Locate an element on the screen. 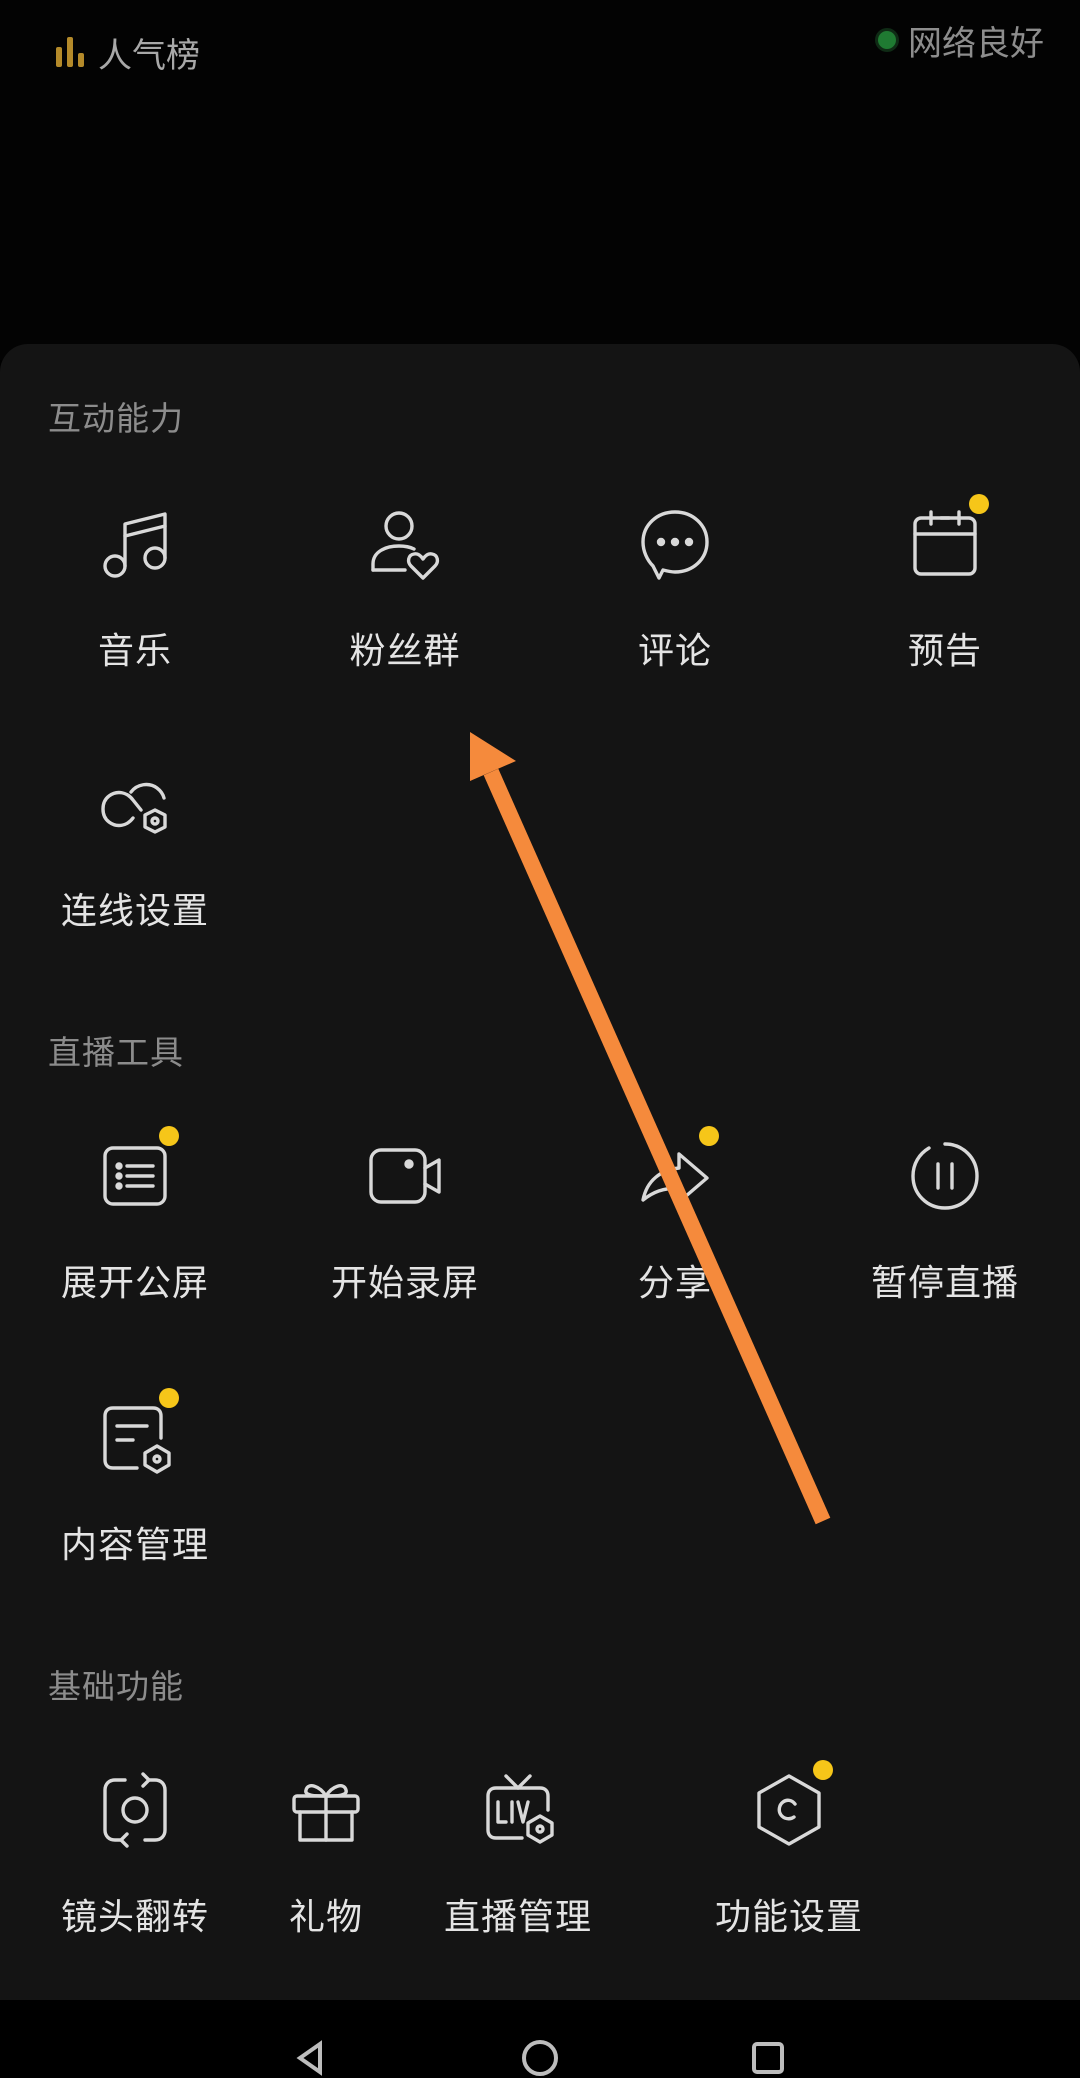 Image resolution: width=1080 pixels, height=2078 pixels. tool-preview: 预告 is located at coordinates (945, 599).